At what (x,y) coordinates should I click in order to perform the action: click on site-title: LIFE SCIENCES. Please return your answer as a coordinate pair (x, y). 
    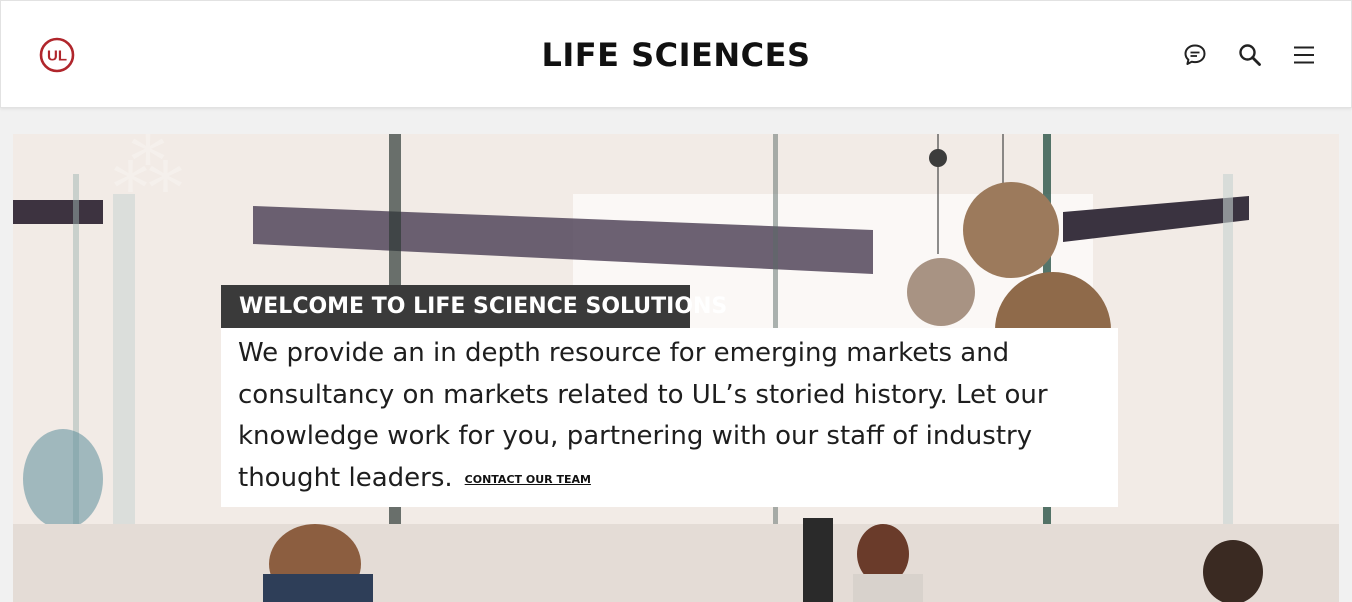
    Looking at the image, I should click on (676, 55).